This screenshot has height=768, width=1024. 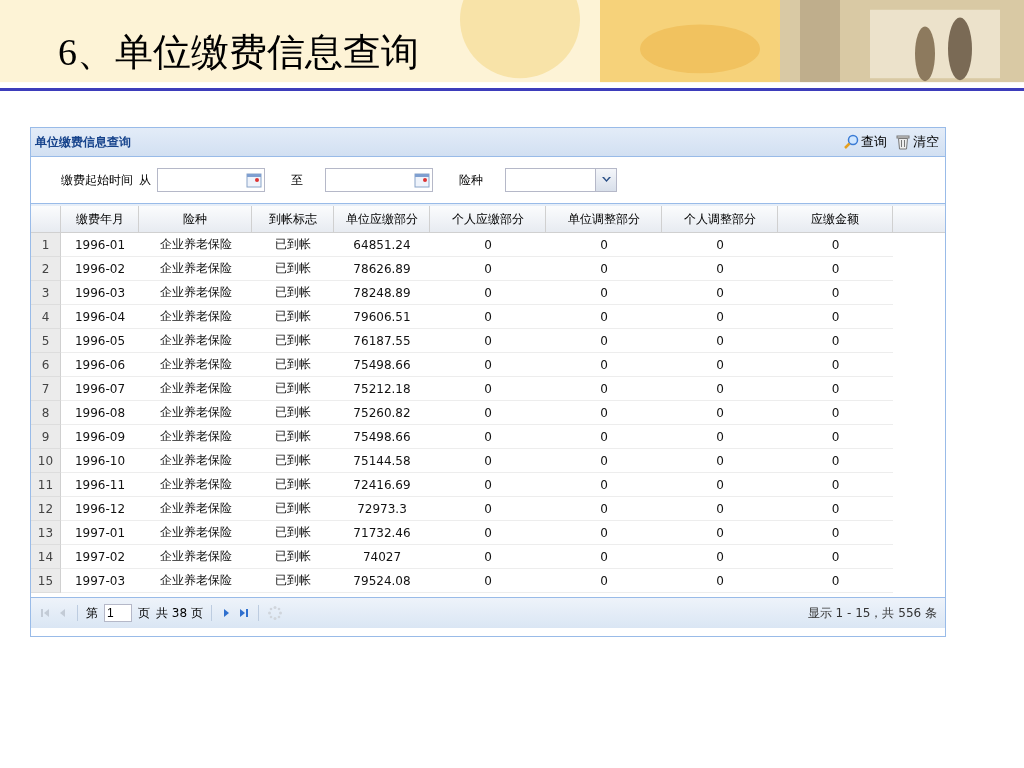 What do you see at coordinates (100, 533) in the screenshot?
I see `table-cell: 1997-01` at bounding box center [100, 533].